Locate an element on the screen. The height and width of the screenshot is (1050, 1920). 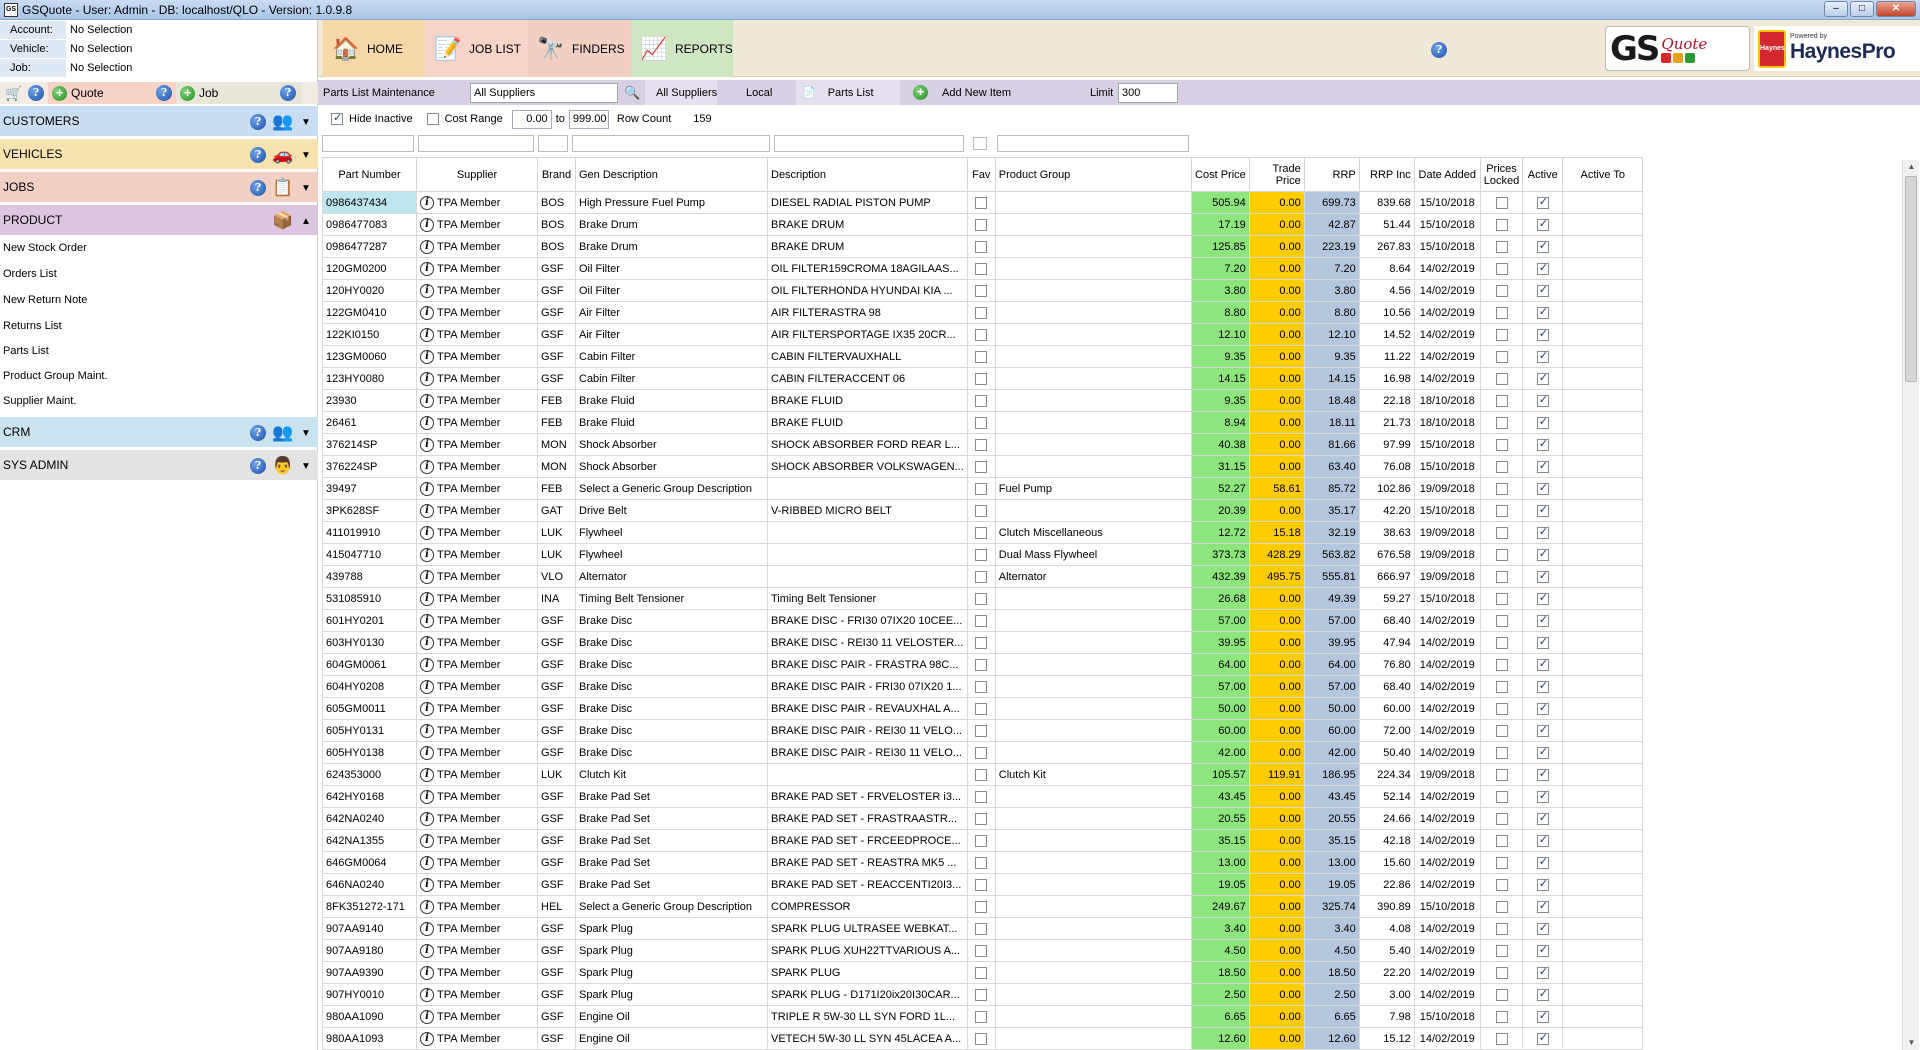
supplier-select: All Suppliers is located at coordinates (544, 92).